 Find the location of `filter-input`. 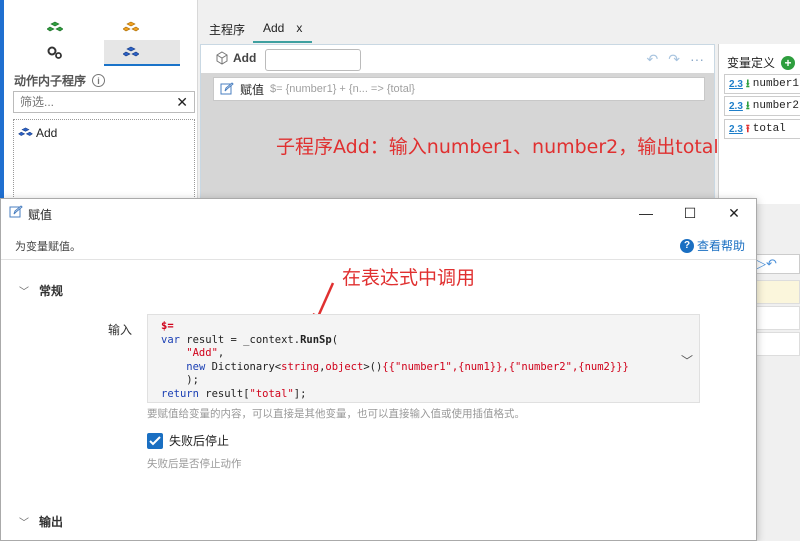

filter-input is located at coordinates (98, 102).